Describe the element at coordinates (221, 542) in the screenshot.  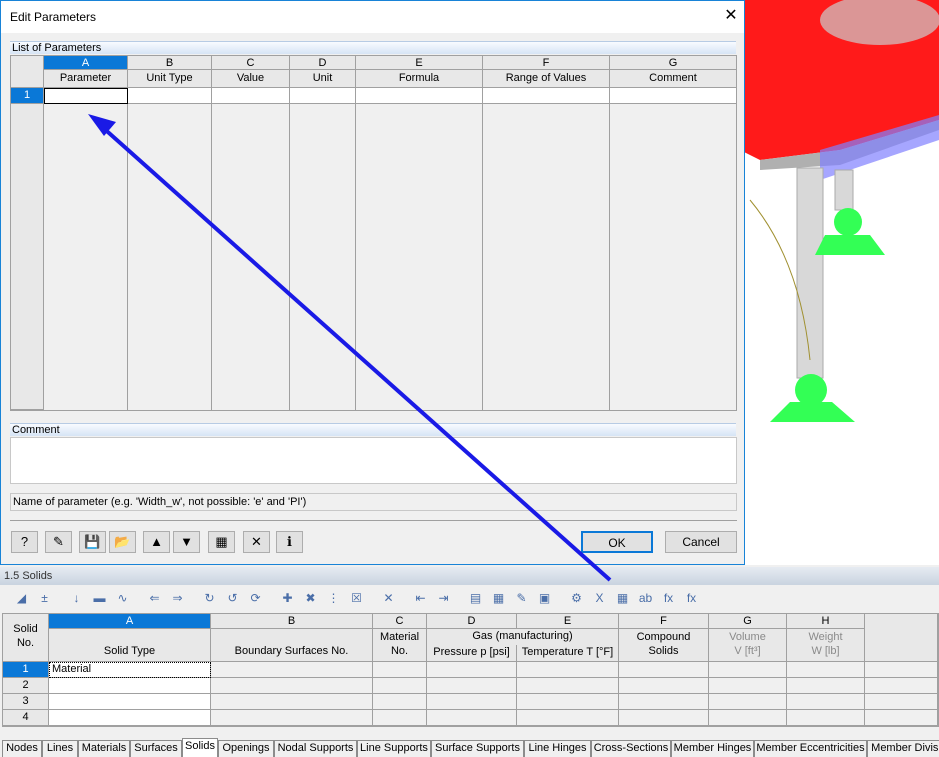
I see `calculator-button: ▦` at that location.